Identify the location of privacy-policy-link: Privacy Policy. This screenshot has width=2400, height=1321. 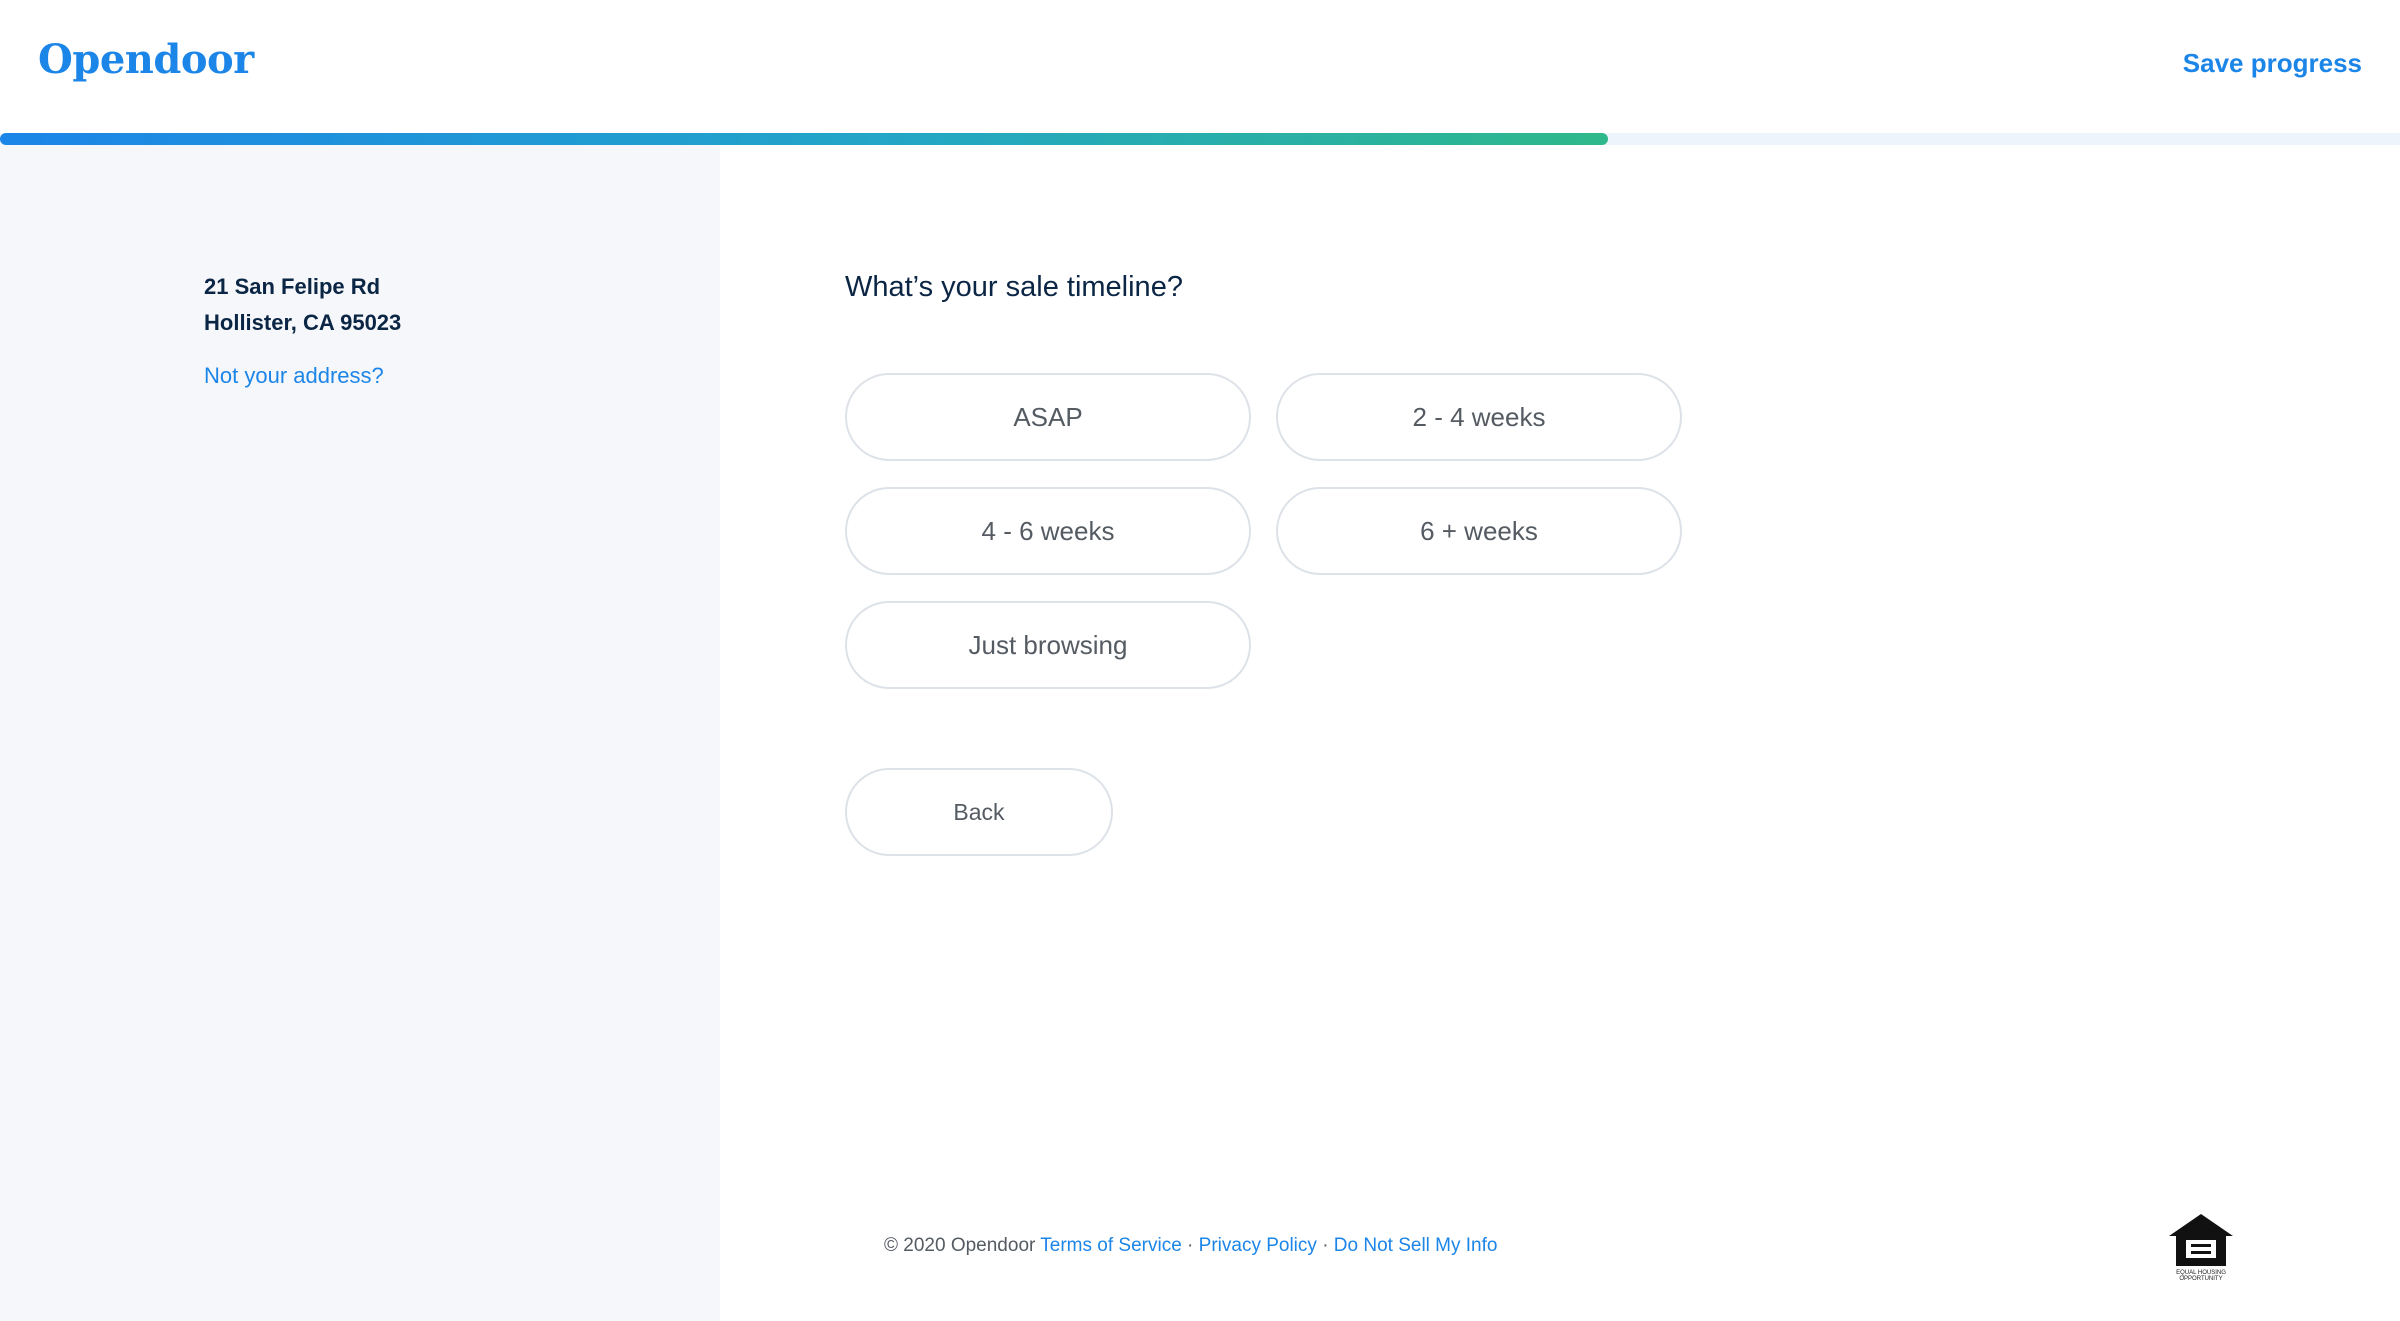
(1258, 1245).